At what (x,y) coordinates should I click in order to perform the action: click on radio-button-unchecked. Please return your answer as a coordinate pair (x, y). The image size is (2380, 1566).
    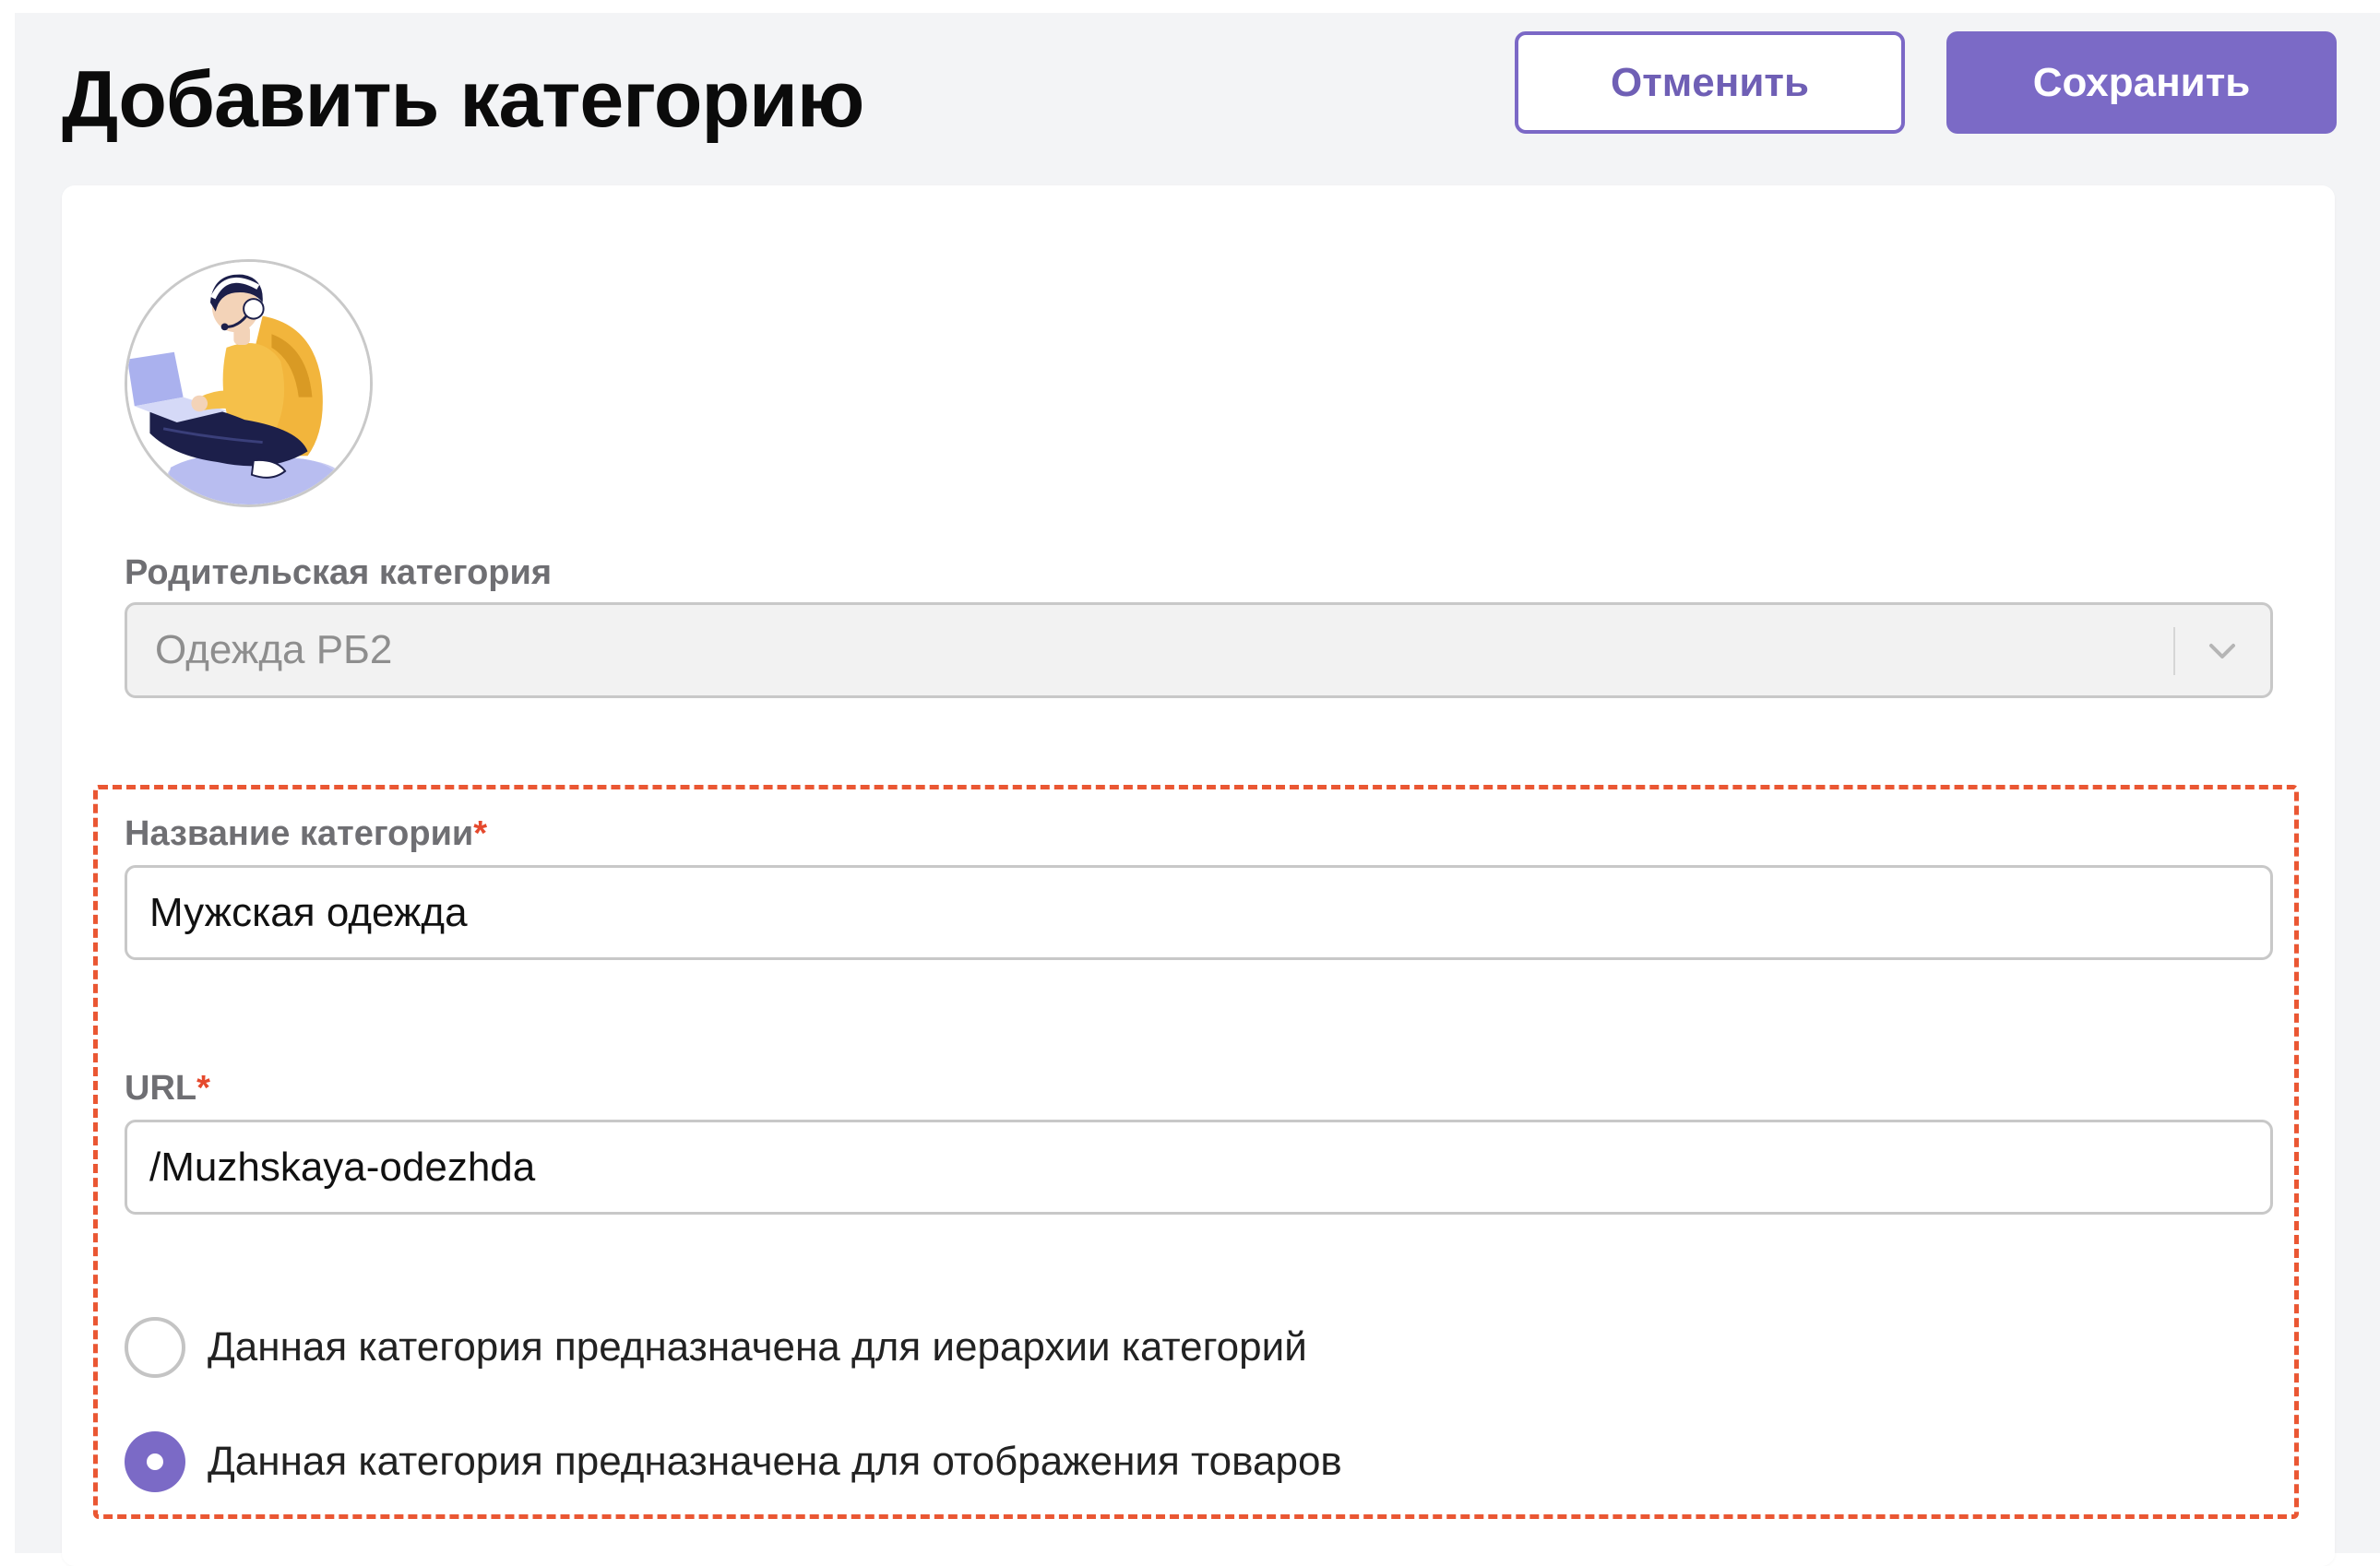
    Looking at the image, I should click on (155, 1348).